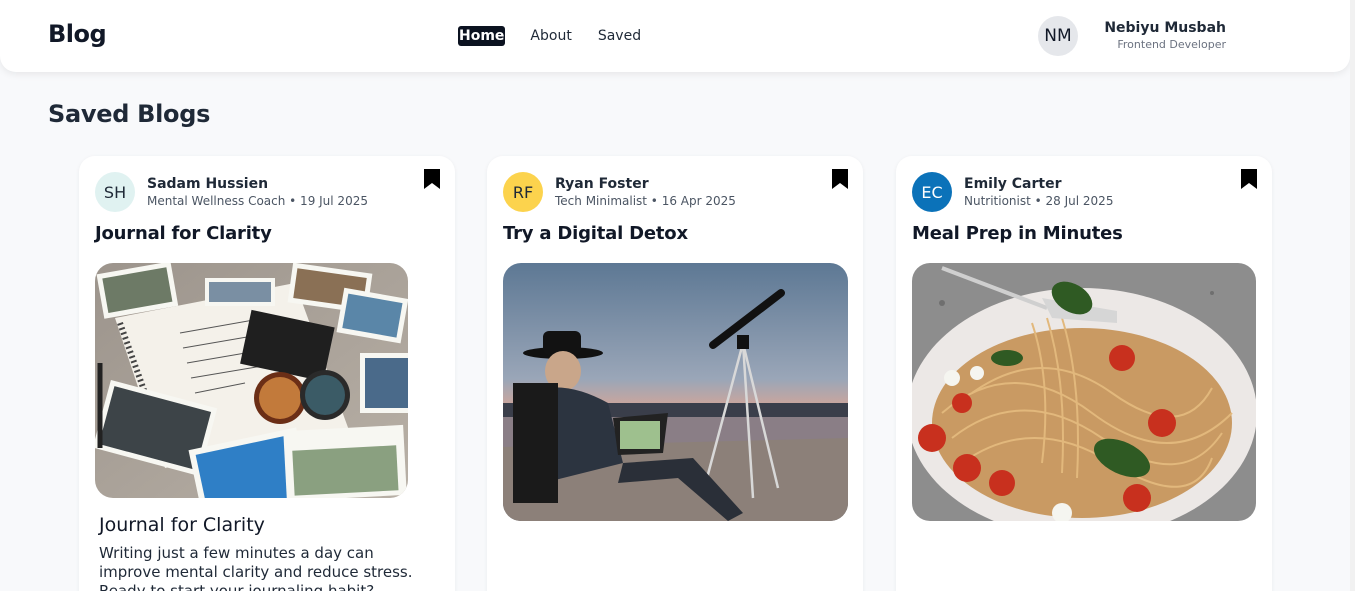  Describe the element at coordinates (1017, 233) in the screenshot. I see `card-title: Meal Prep in Minutes` at that location.